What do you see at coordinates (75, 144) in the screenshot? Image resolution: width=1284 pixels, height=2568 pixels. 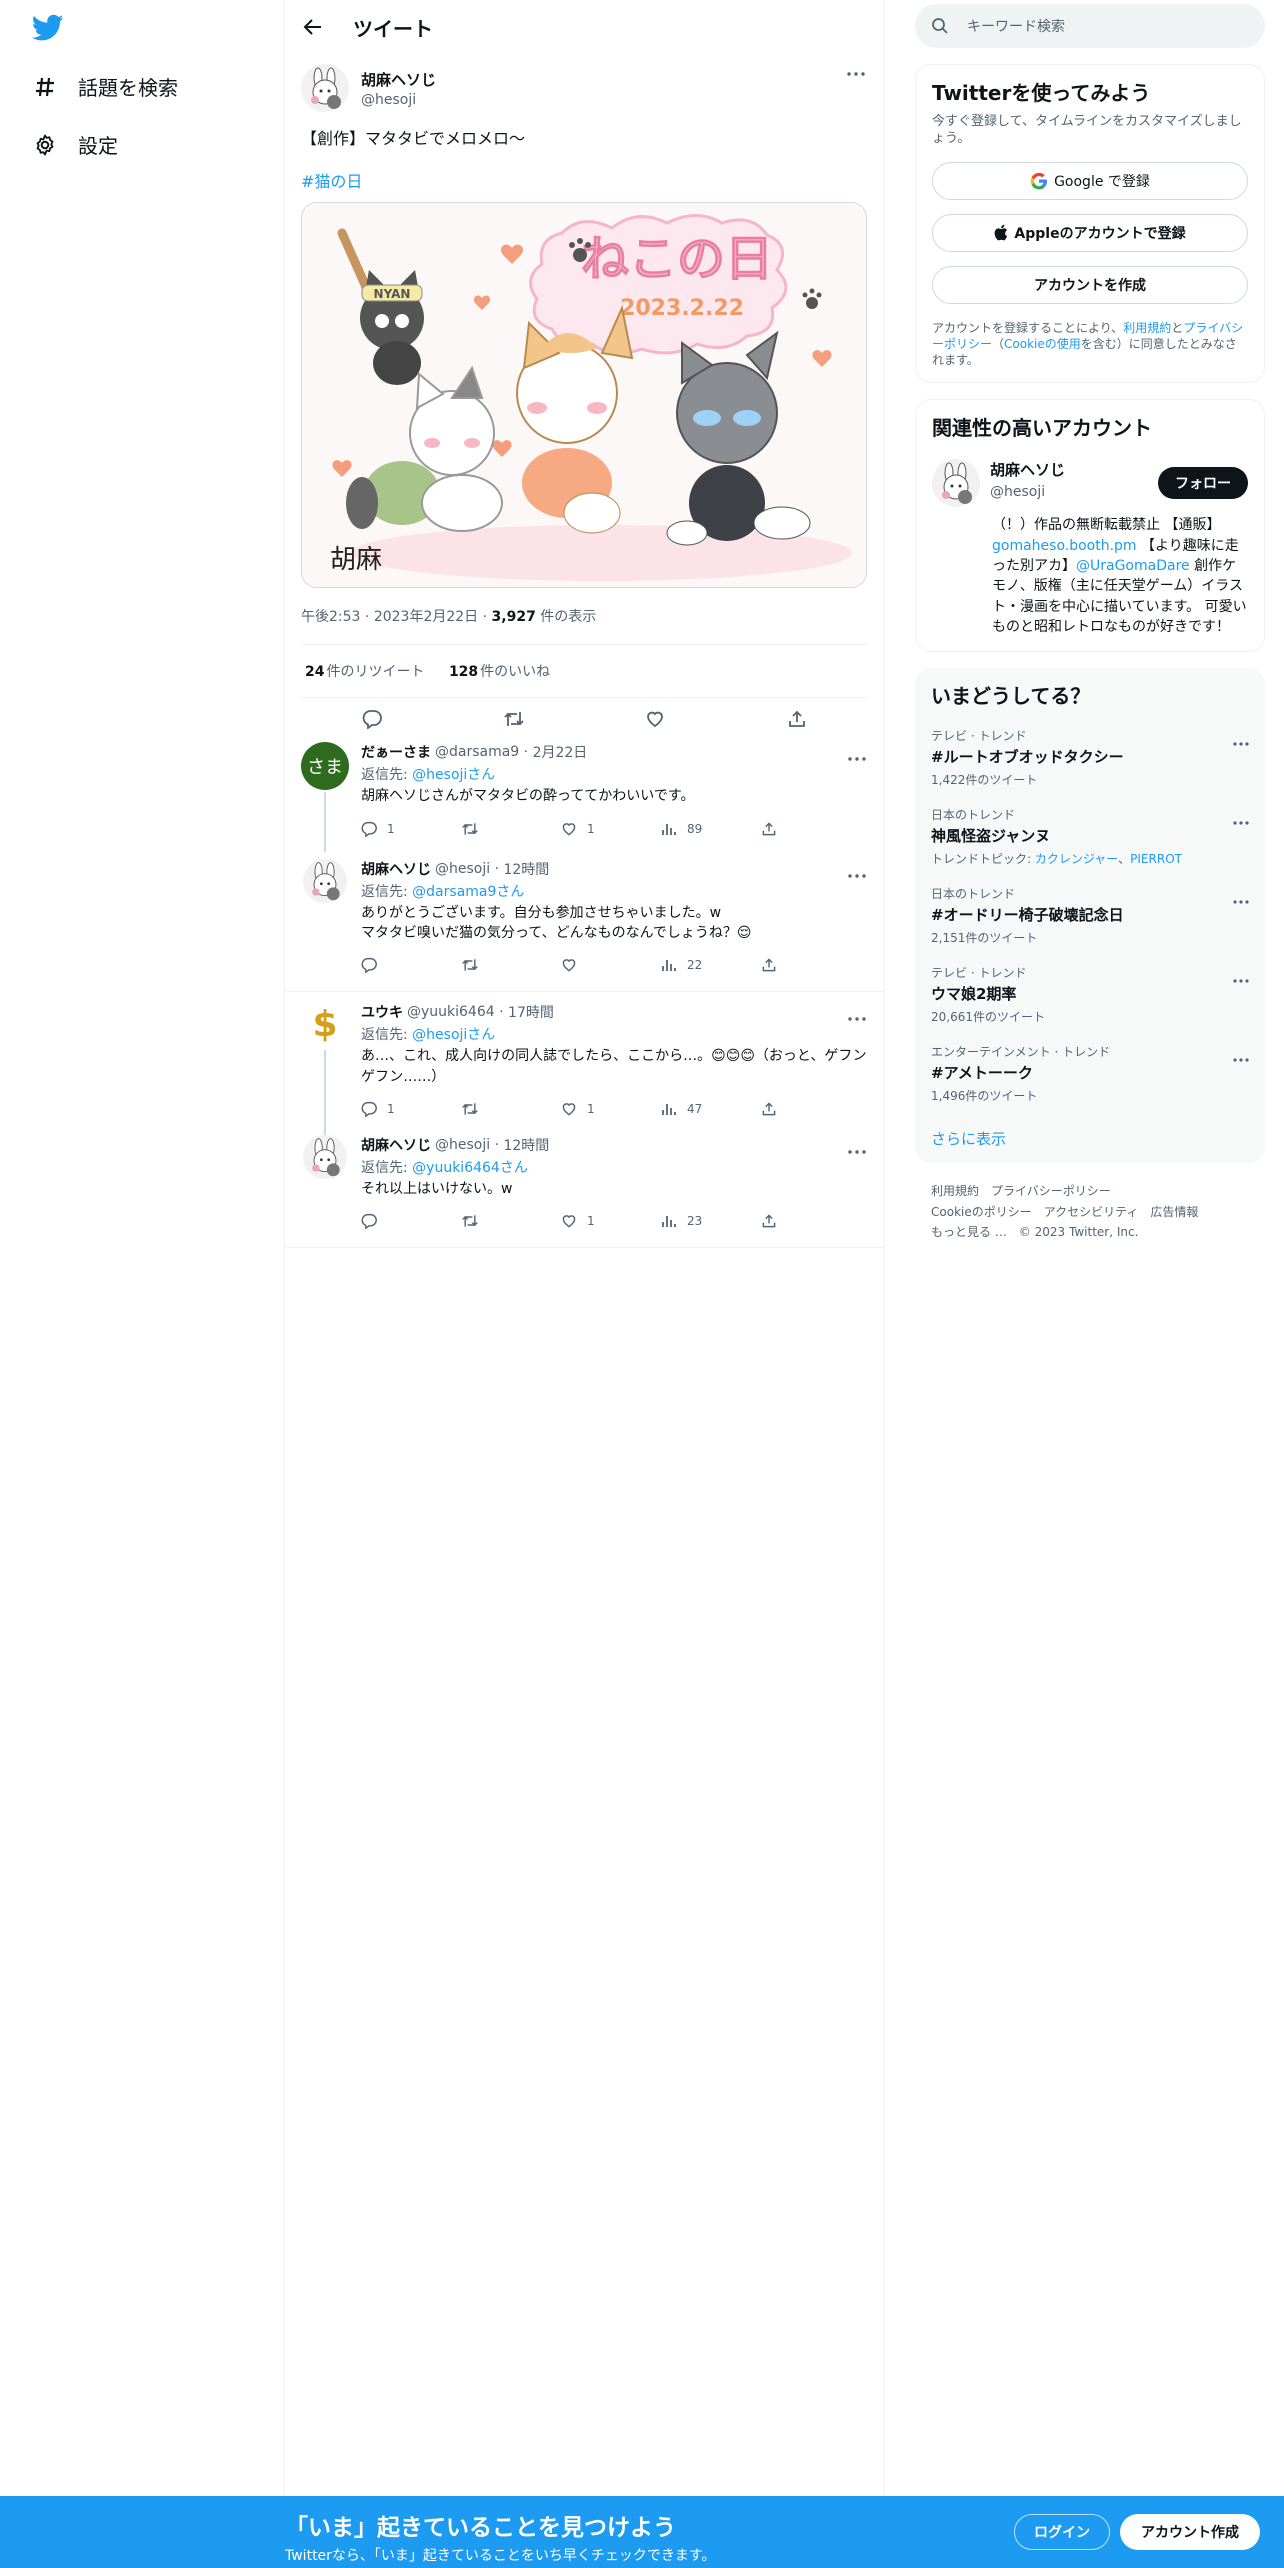 I see `nav-settings: 設定` at bounding box center [75, 144].